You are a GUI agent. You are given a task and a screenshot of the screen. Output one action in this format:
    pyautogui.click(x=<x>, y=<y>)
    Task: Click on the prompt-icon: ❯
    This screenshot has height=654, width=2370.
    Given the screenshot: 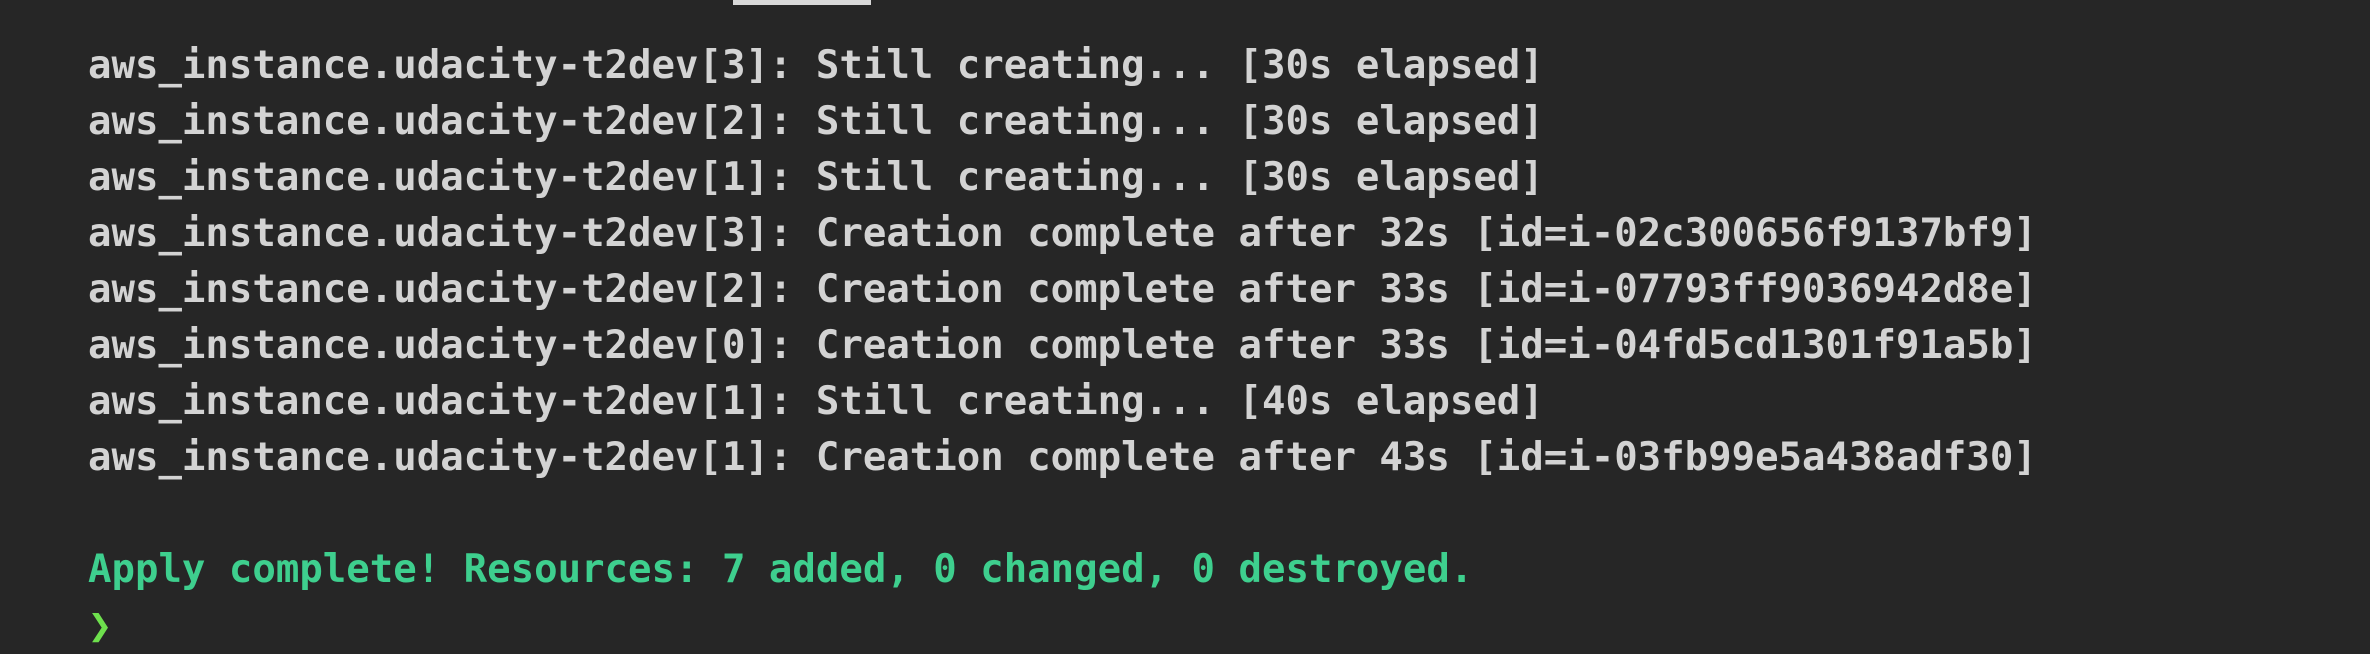 What is the action you would take?
    pyautogui.click(x=1062, y=626)
    